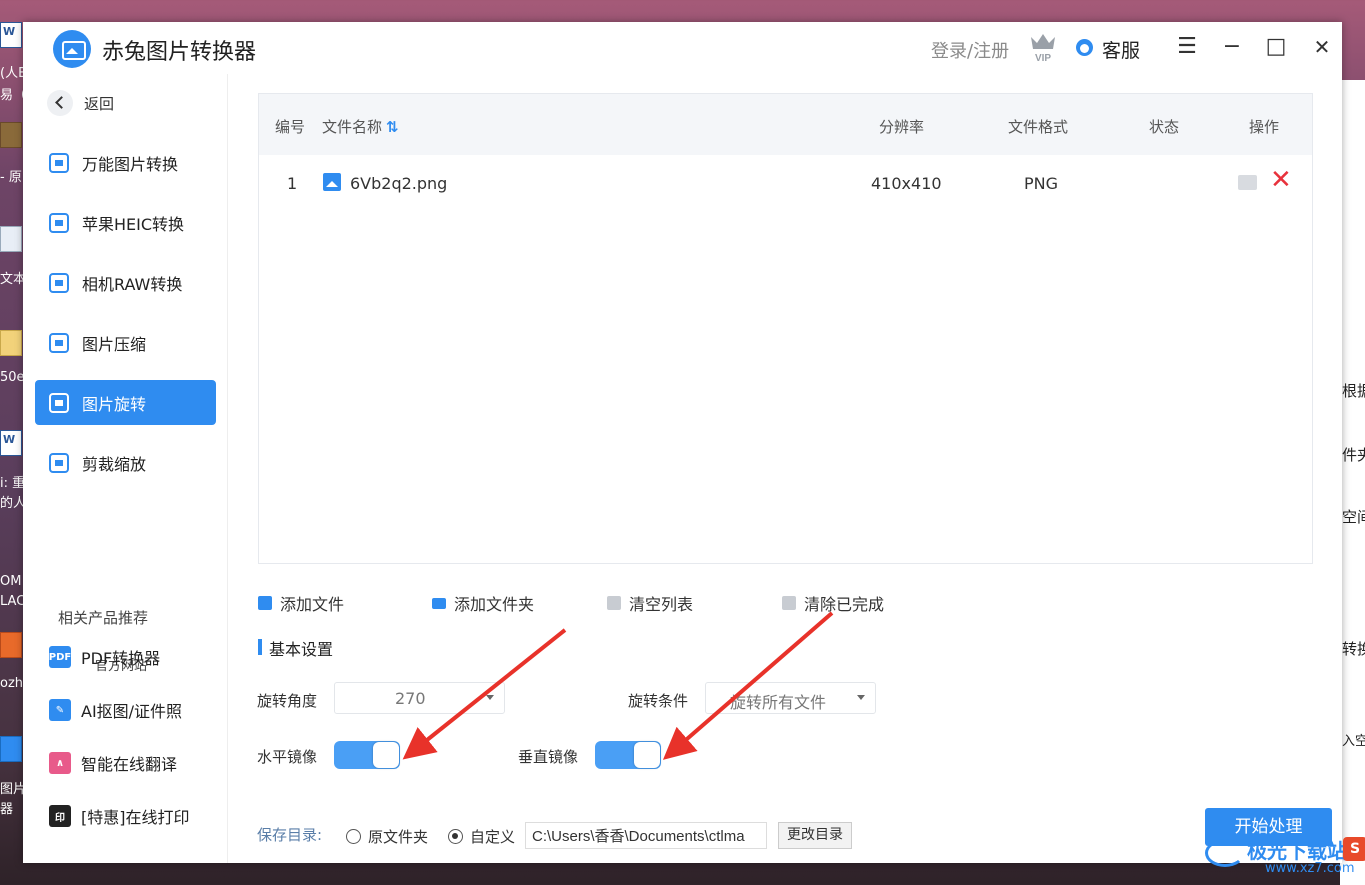 This screenshot has height=885, width=1365. What do you see at coordinates (1043, 47) in the screenshot?
I see `vip-crown-icon: VIP` at bounding box center [1043, 47].